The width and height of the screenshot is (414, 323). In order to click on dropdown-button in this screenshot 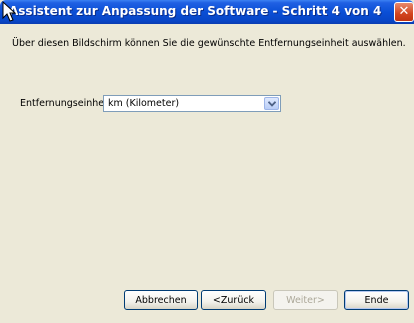, I will do `click(271, 103)`.